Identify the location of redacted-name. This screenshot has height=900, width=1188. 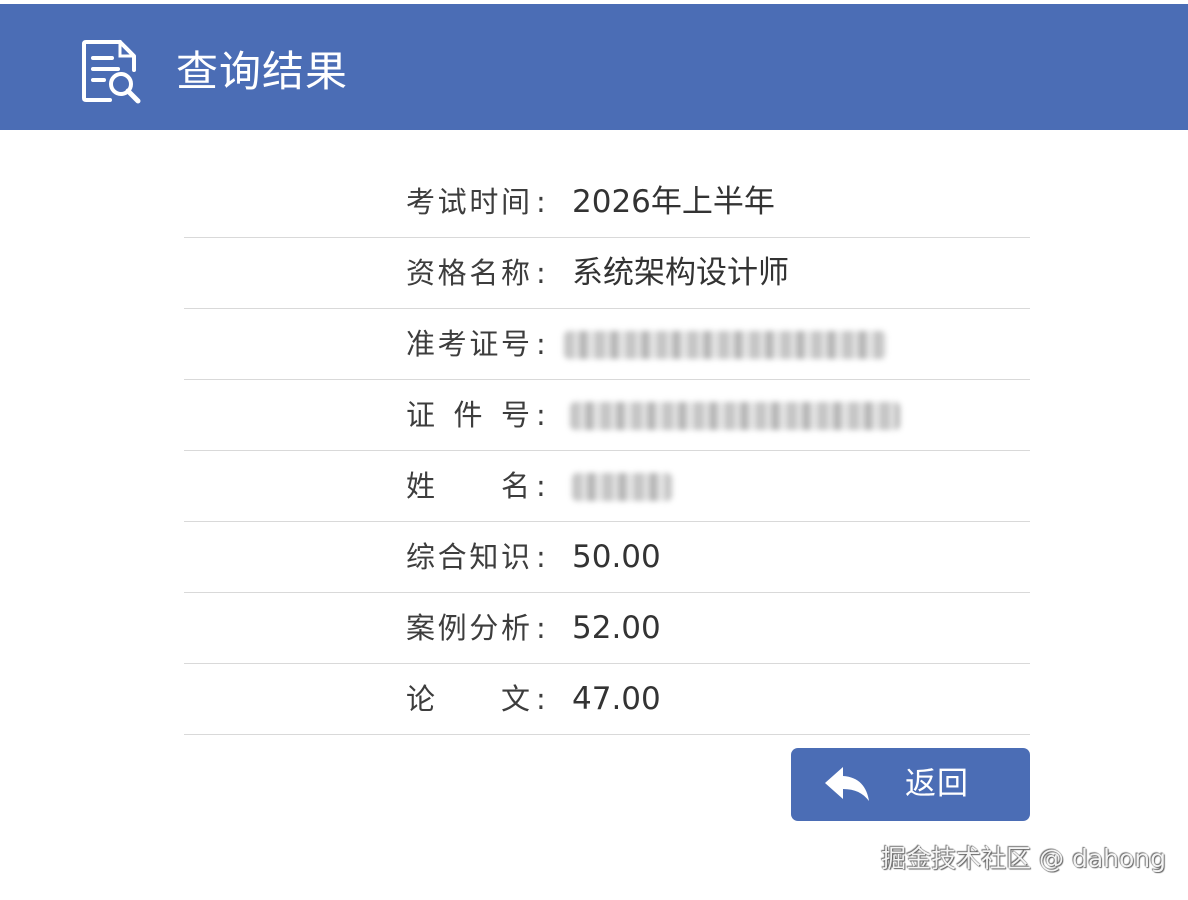
(622, 487).